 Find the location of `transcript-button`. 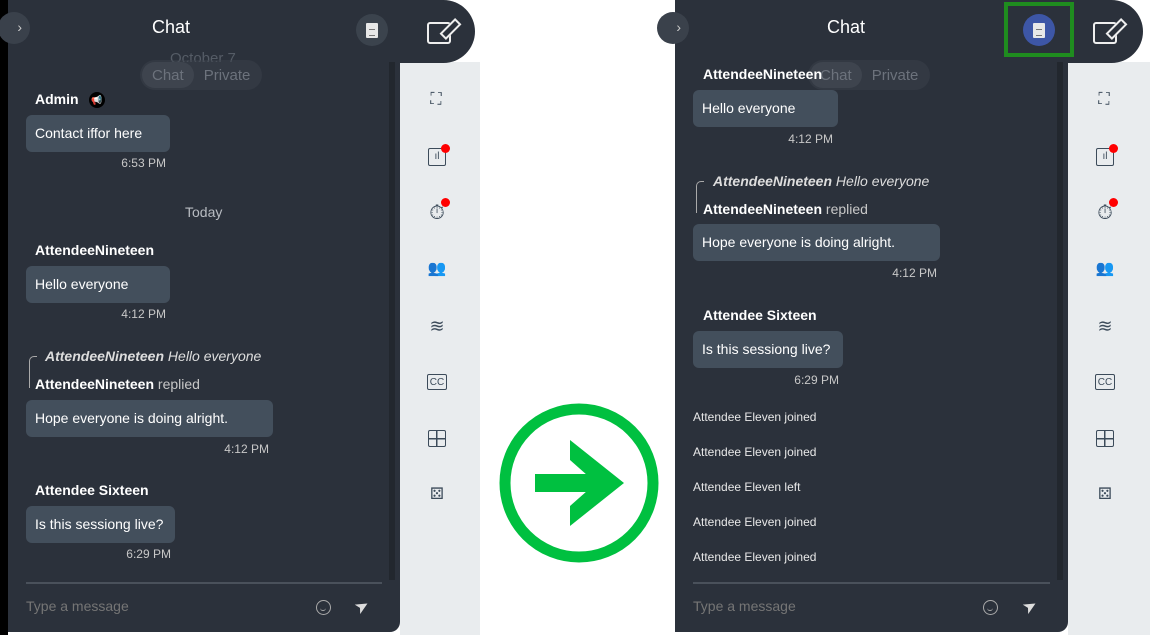

transcript-button is located at coordinates (372, 30).